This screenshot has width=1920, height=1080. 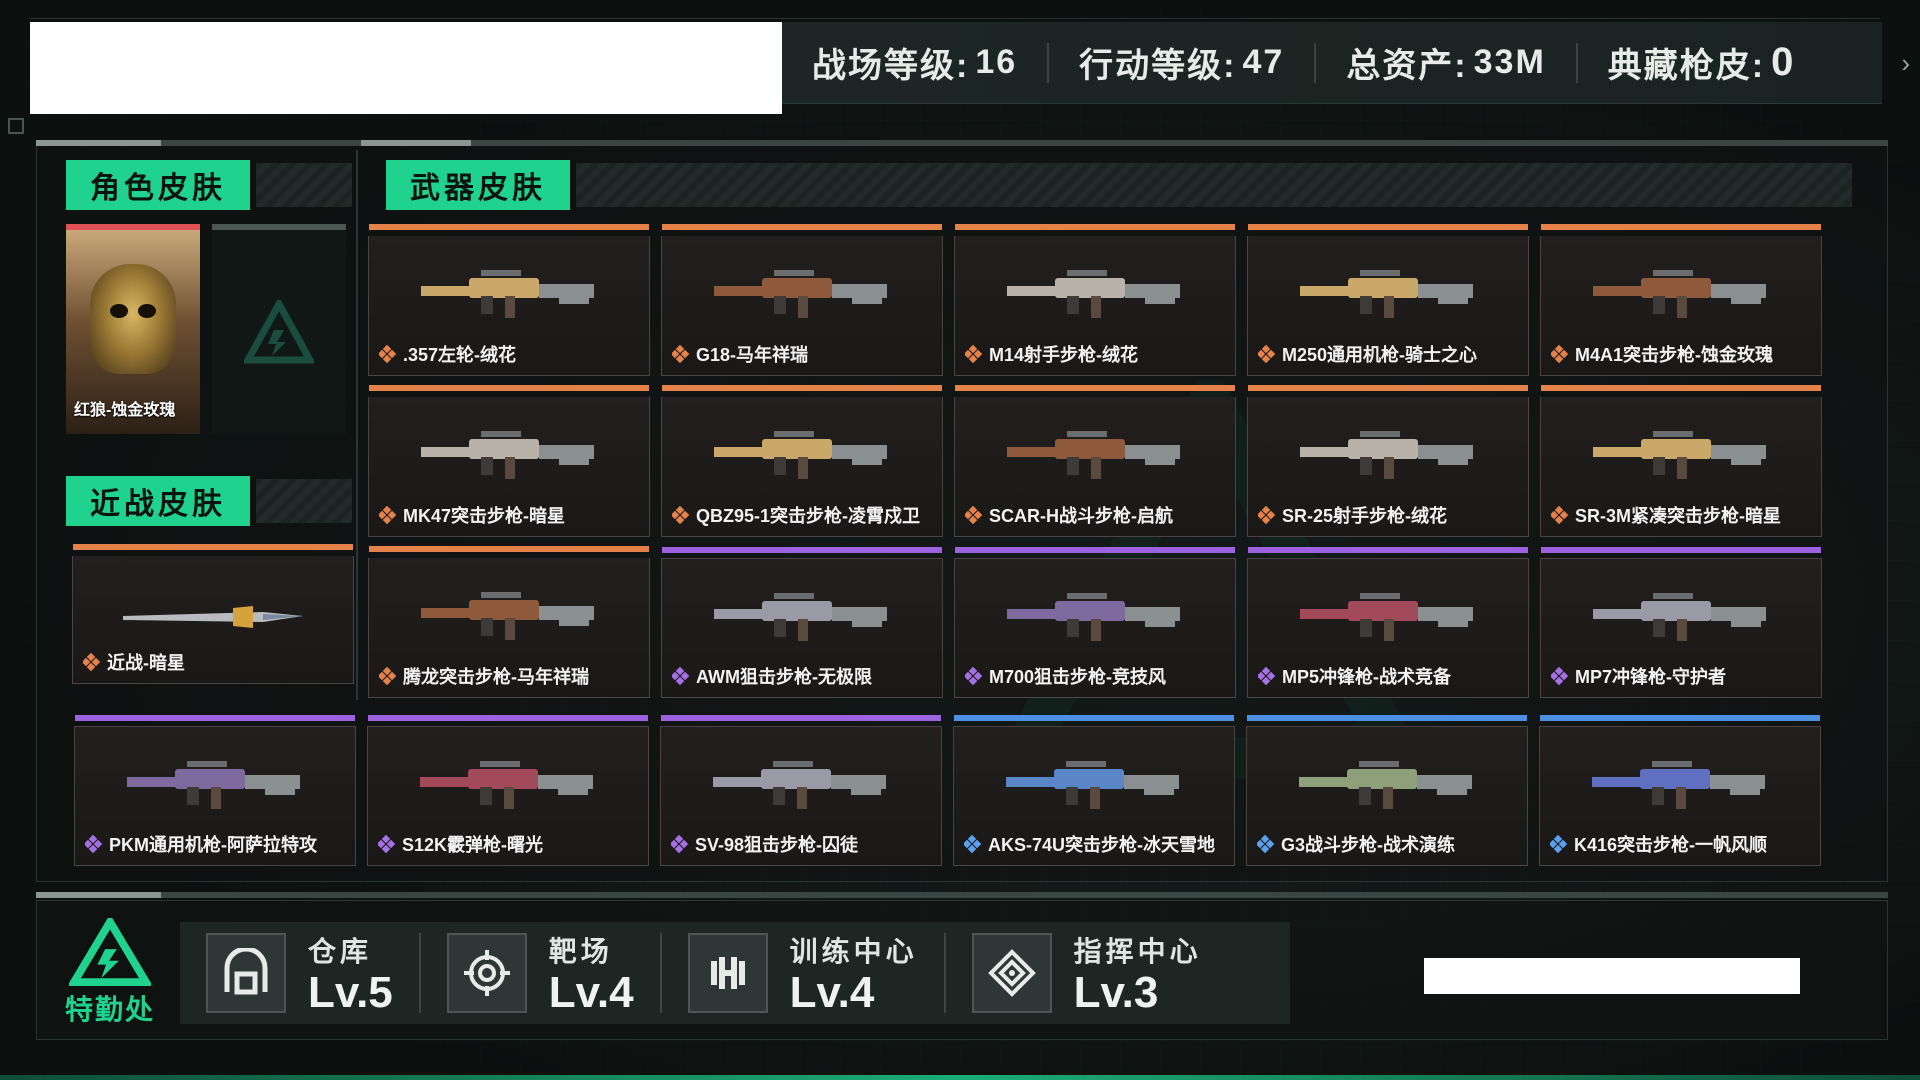 I want to click on weapon-skin-card: 腾龙突击步枪-马年祥瑞, so click(x=509, y=622).